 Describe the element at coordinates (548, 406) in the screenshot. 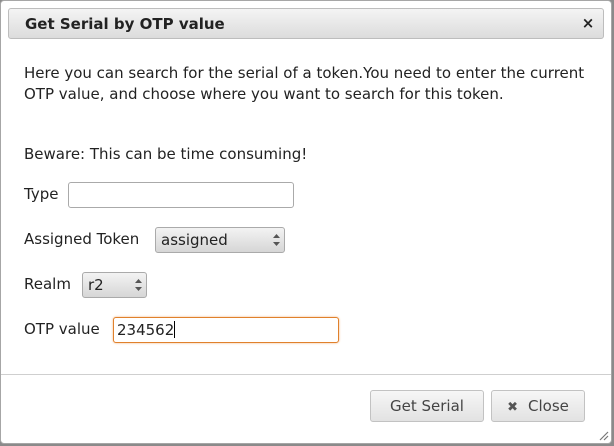

I see `close-button-label: Close` at that location.